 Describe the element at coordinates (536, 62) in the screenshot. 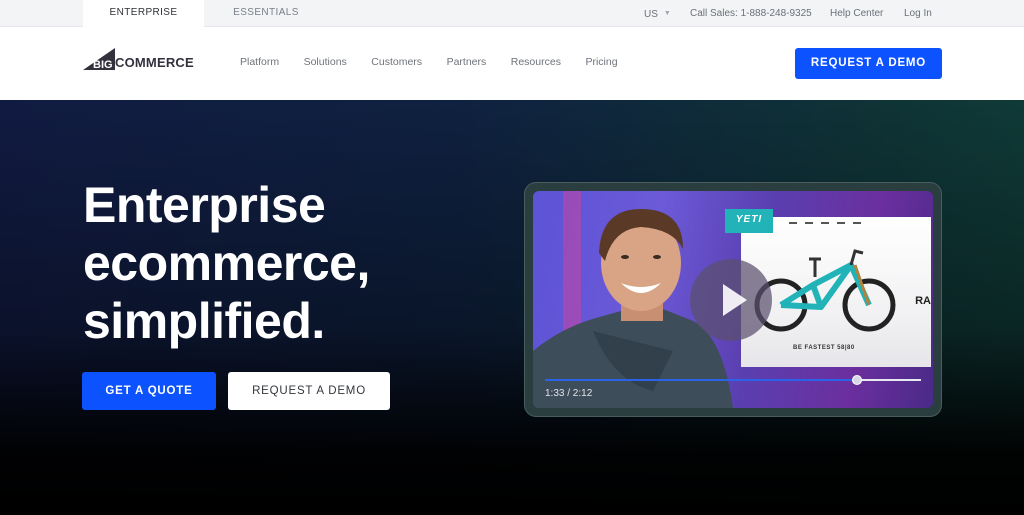

I see `nav-resources: Resources` at that location.